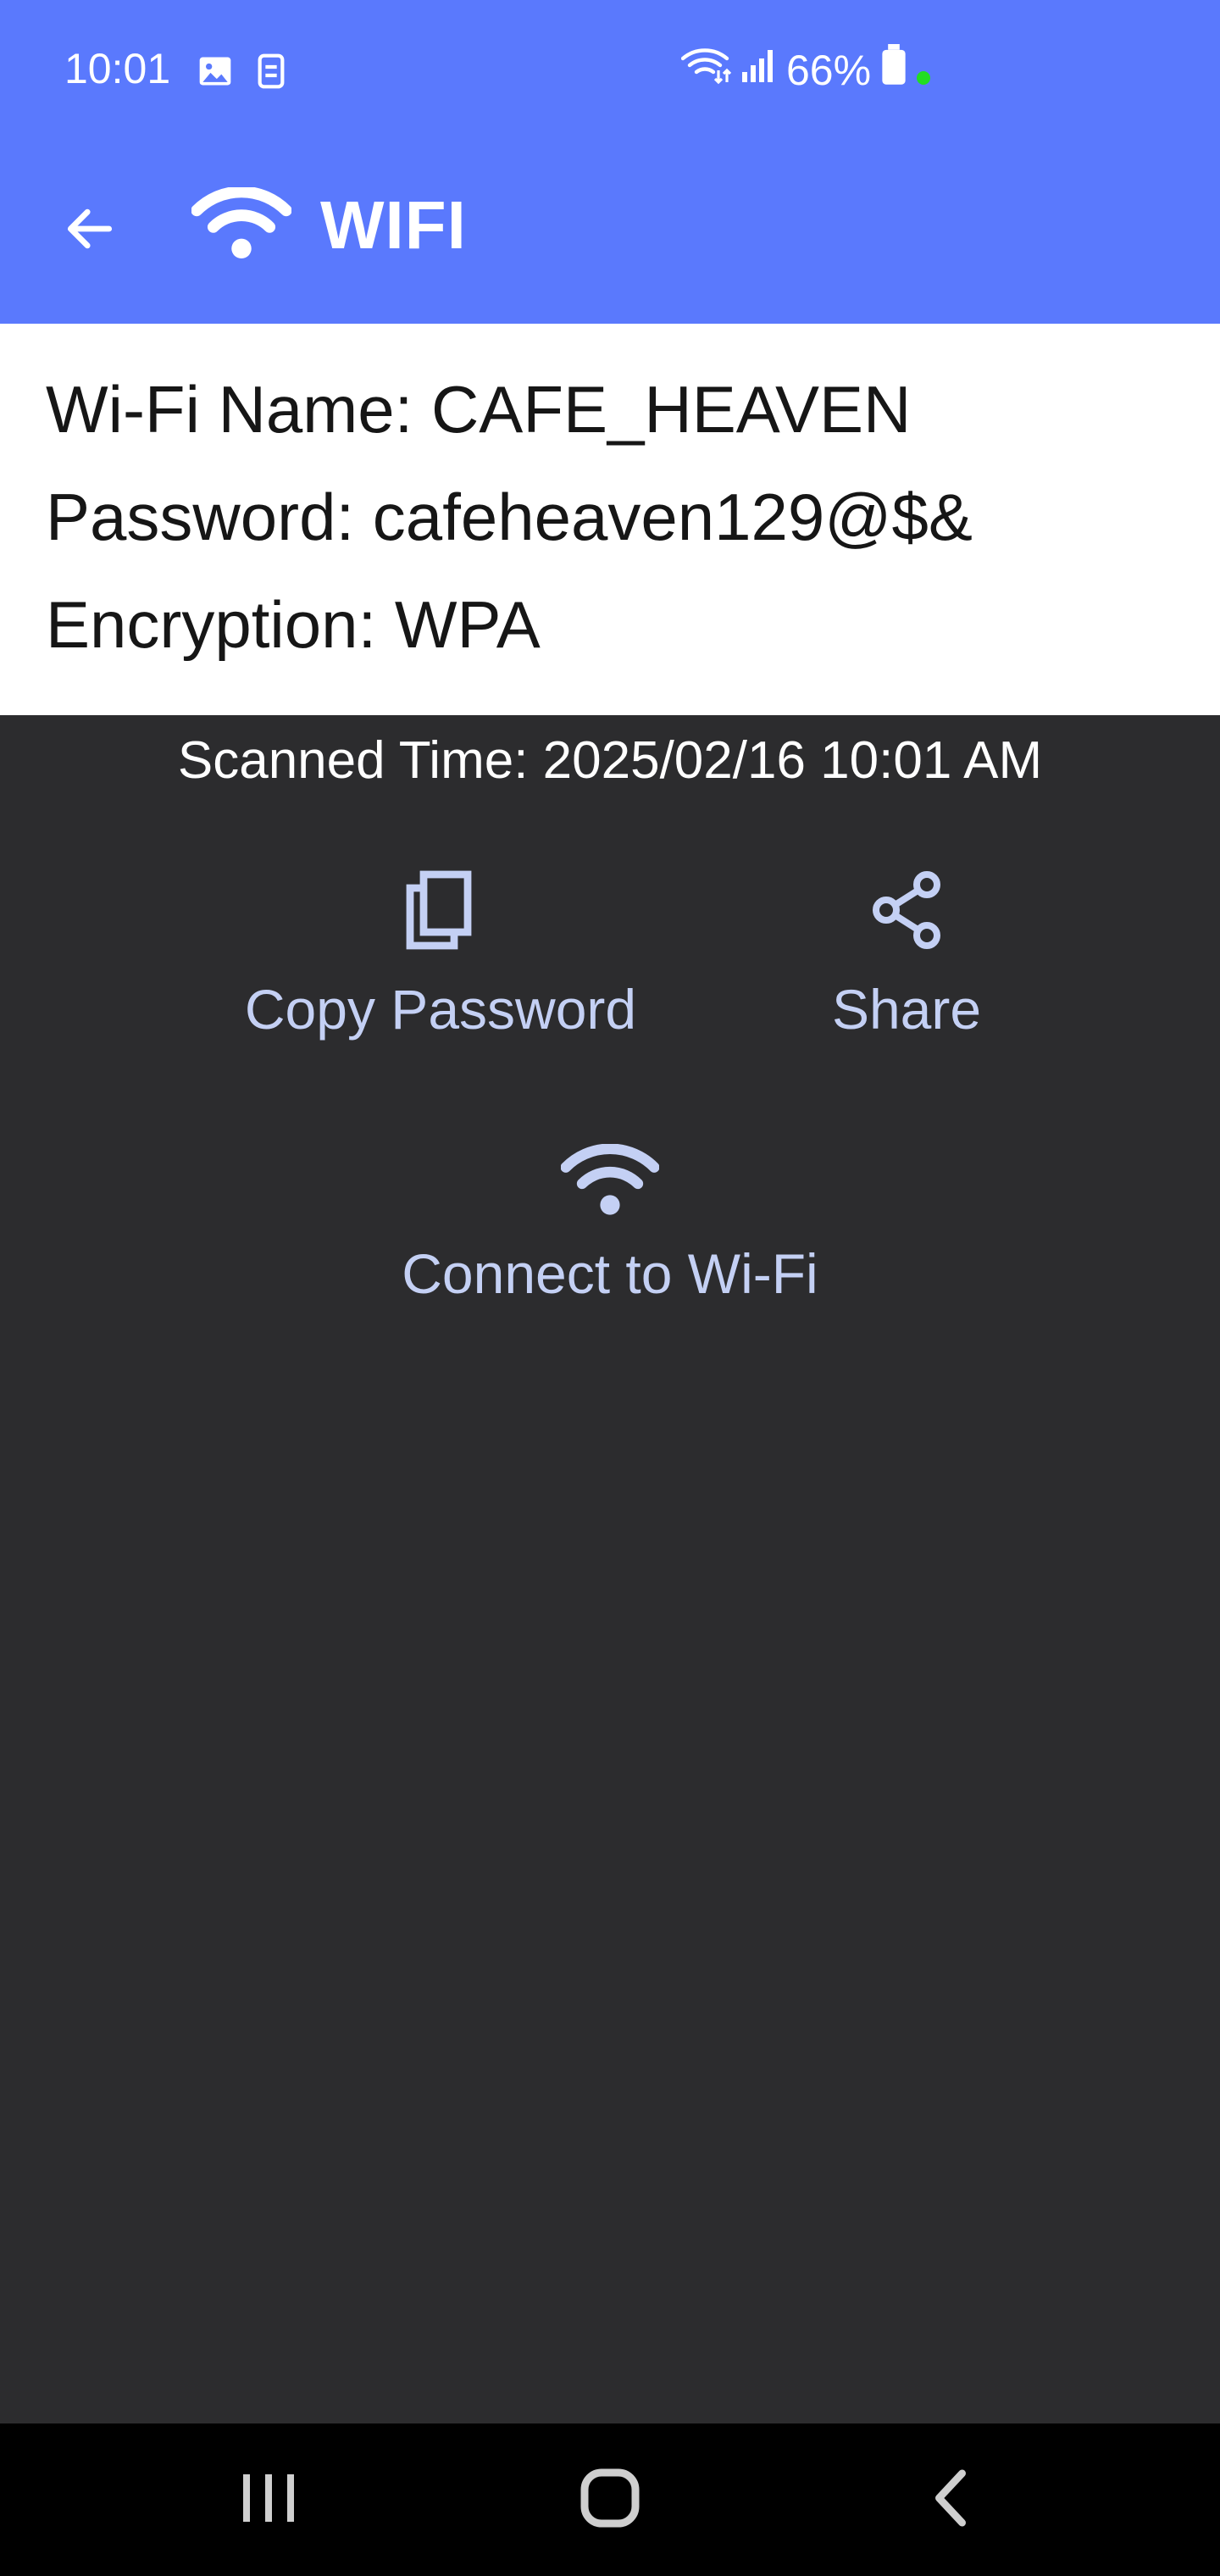  I want to click on battery-icon, so click(893, 70).